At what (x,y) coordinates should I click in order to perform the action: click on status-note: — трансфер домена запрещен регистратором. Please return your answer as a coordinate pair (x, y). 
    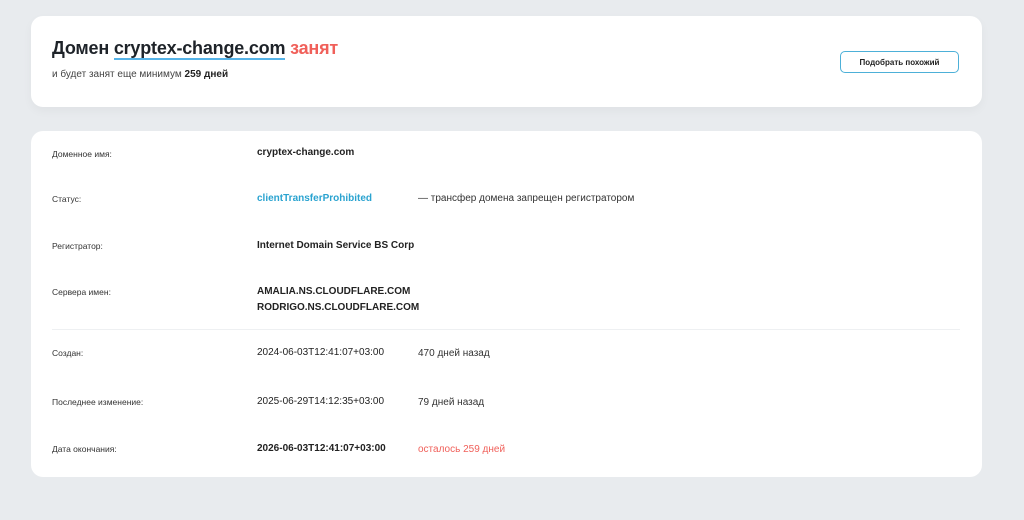
    Looking at the image, I should click on (526, 198).